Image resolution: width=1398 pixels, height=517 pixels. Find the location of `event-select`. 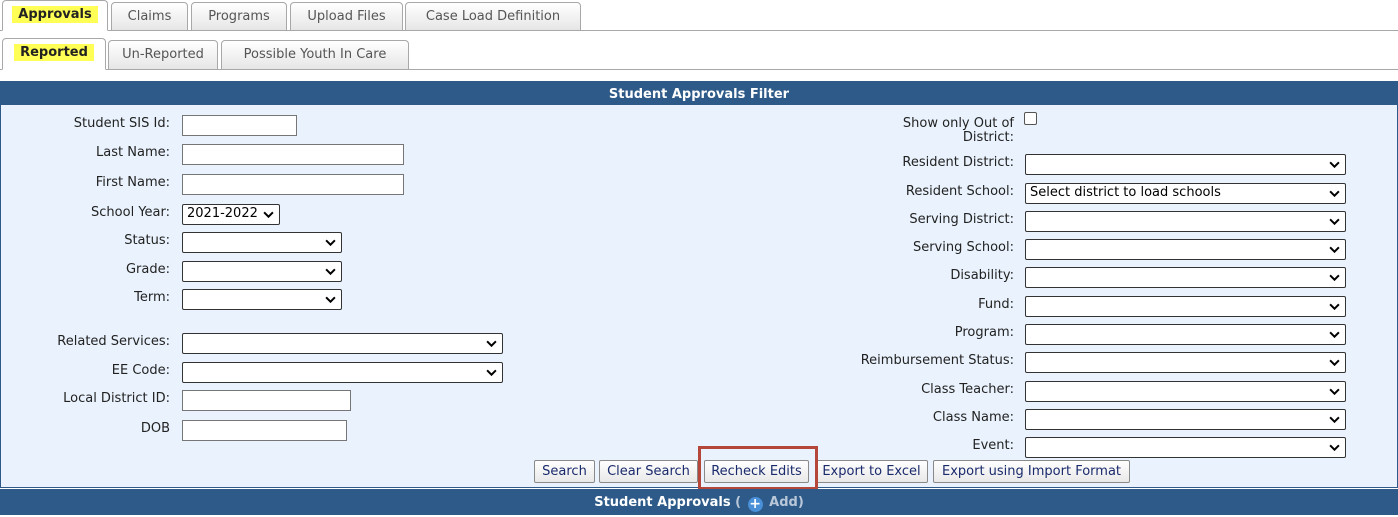

event-select is located at coordinates (1185, 447).